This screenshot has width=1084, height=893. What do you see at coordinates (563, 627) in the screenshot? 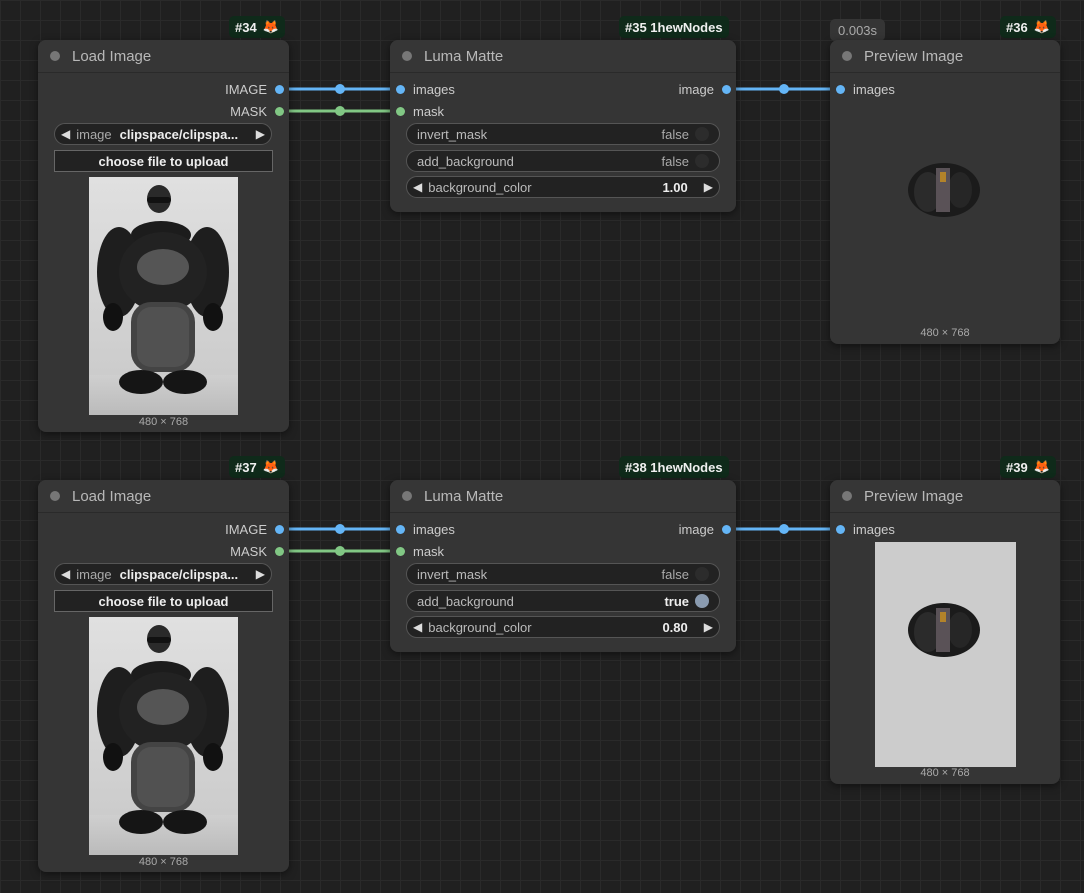
I see `background-color-number: ◀ background_color 0.80 ▶` at bounding box center [563, 627].